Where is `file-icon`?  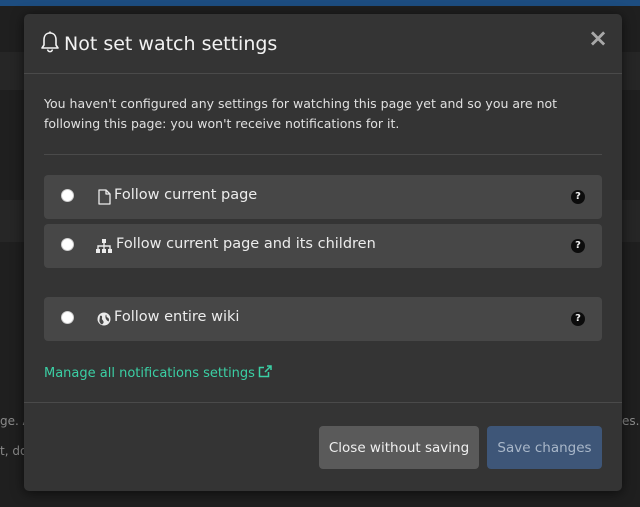 file-icon is located at coordinates (104, 197).